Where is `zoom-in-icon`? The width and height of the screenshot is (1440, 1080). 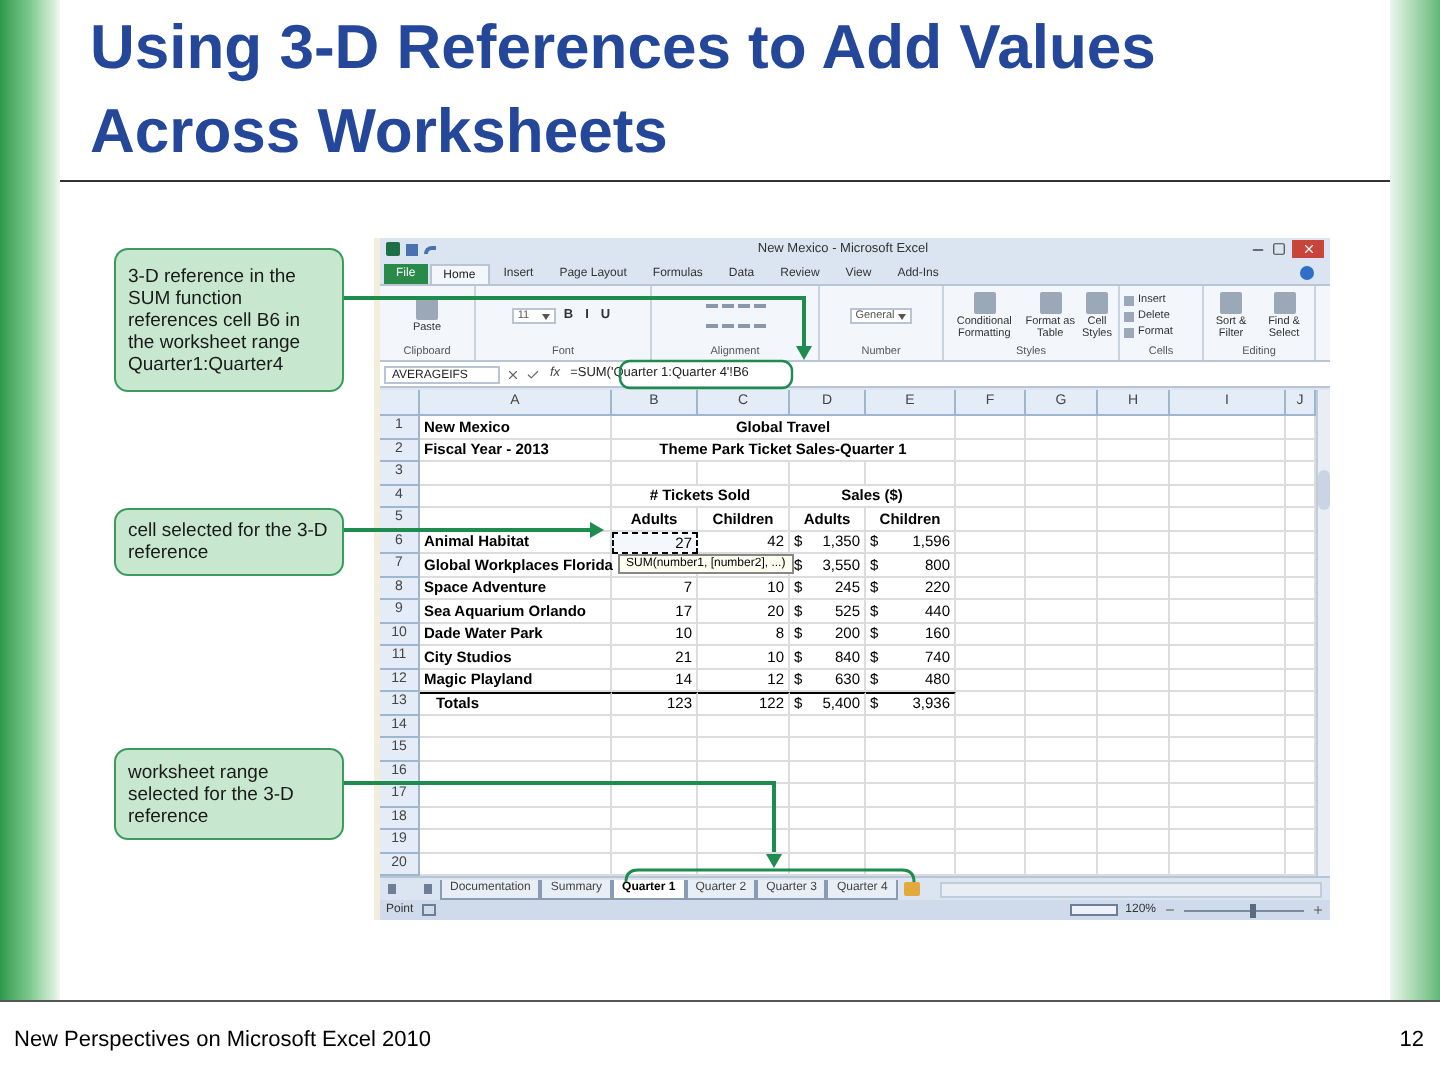 zoom-in-icon is located at coordinates (1318, 910).